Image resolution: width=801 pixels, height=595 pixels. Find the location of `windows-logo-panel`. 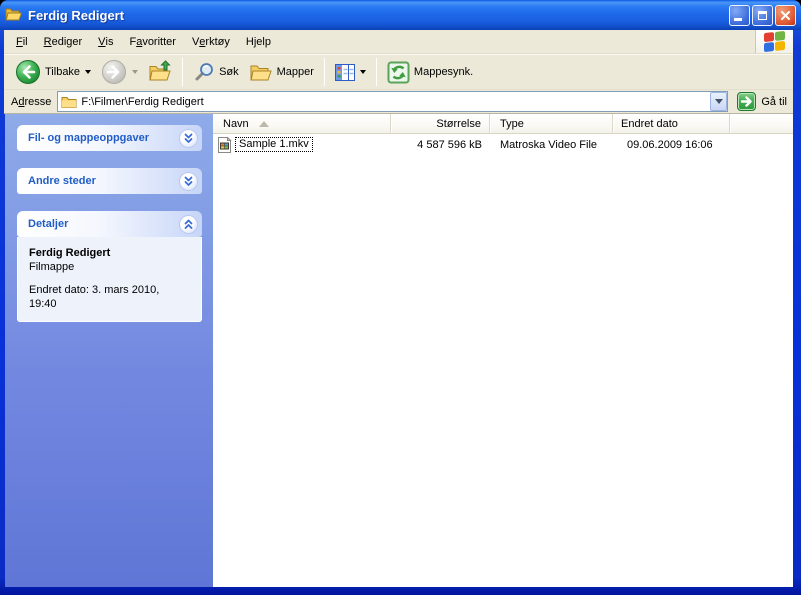

windows-logo-panel is located at coordinates (774, 41).